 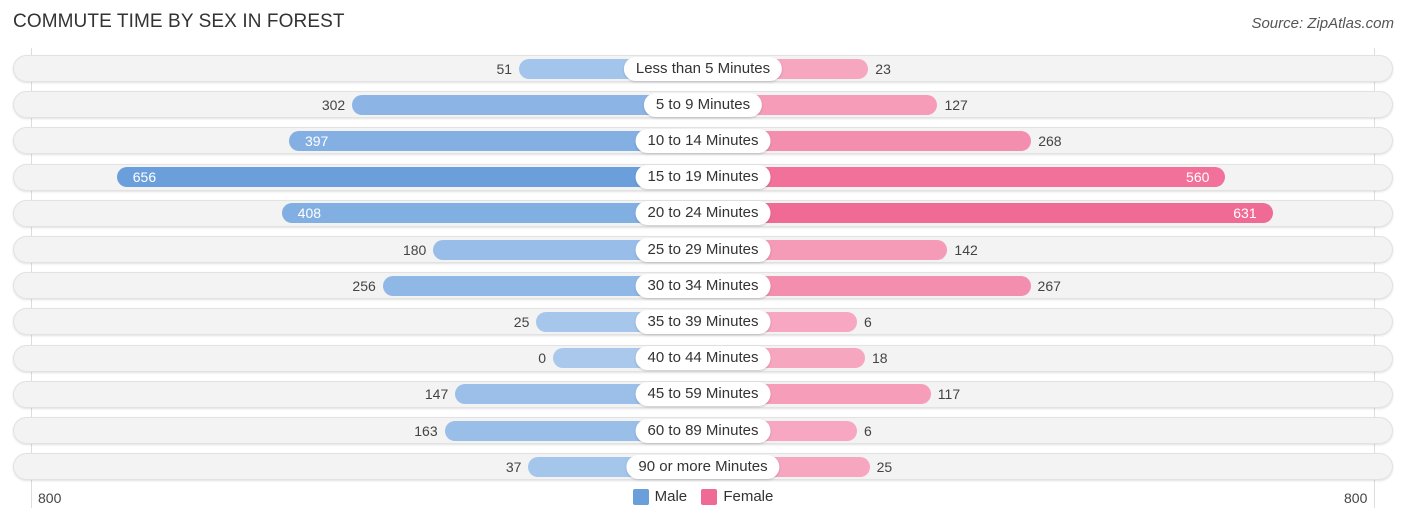 What do you see at coordinates (884, 466) in the screenshot?
I see `value-label-female: 25` at bounding box center [884, 466].